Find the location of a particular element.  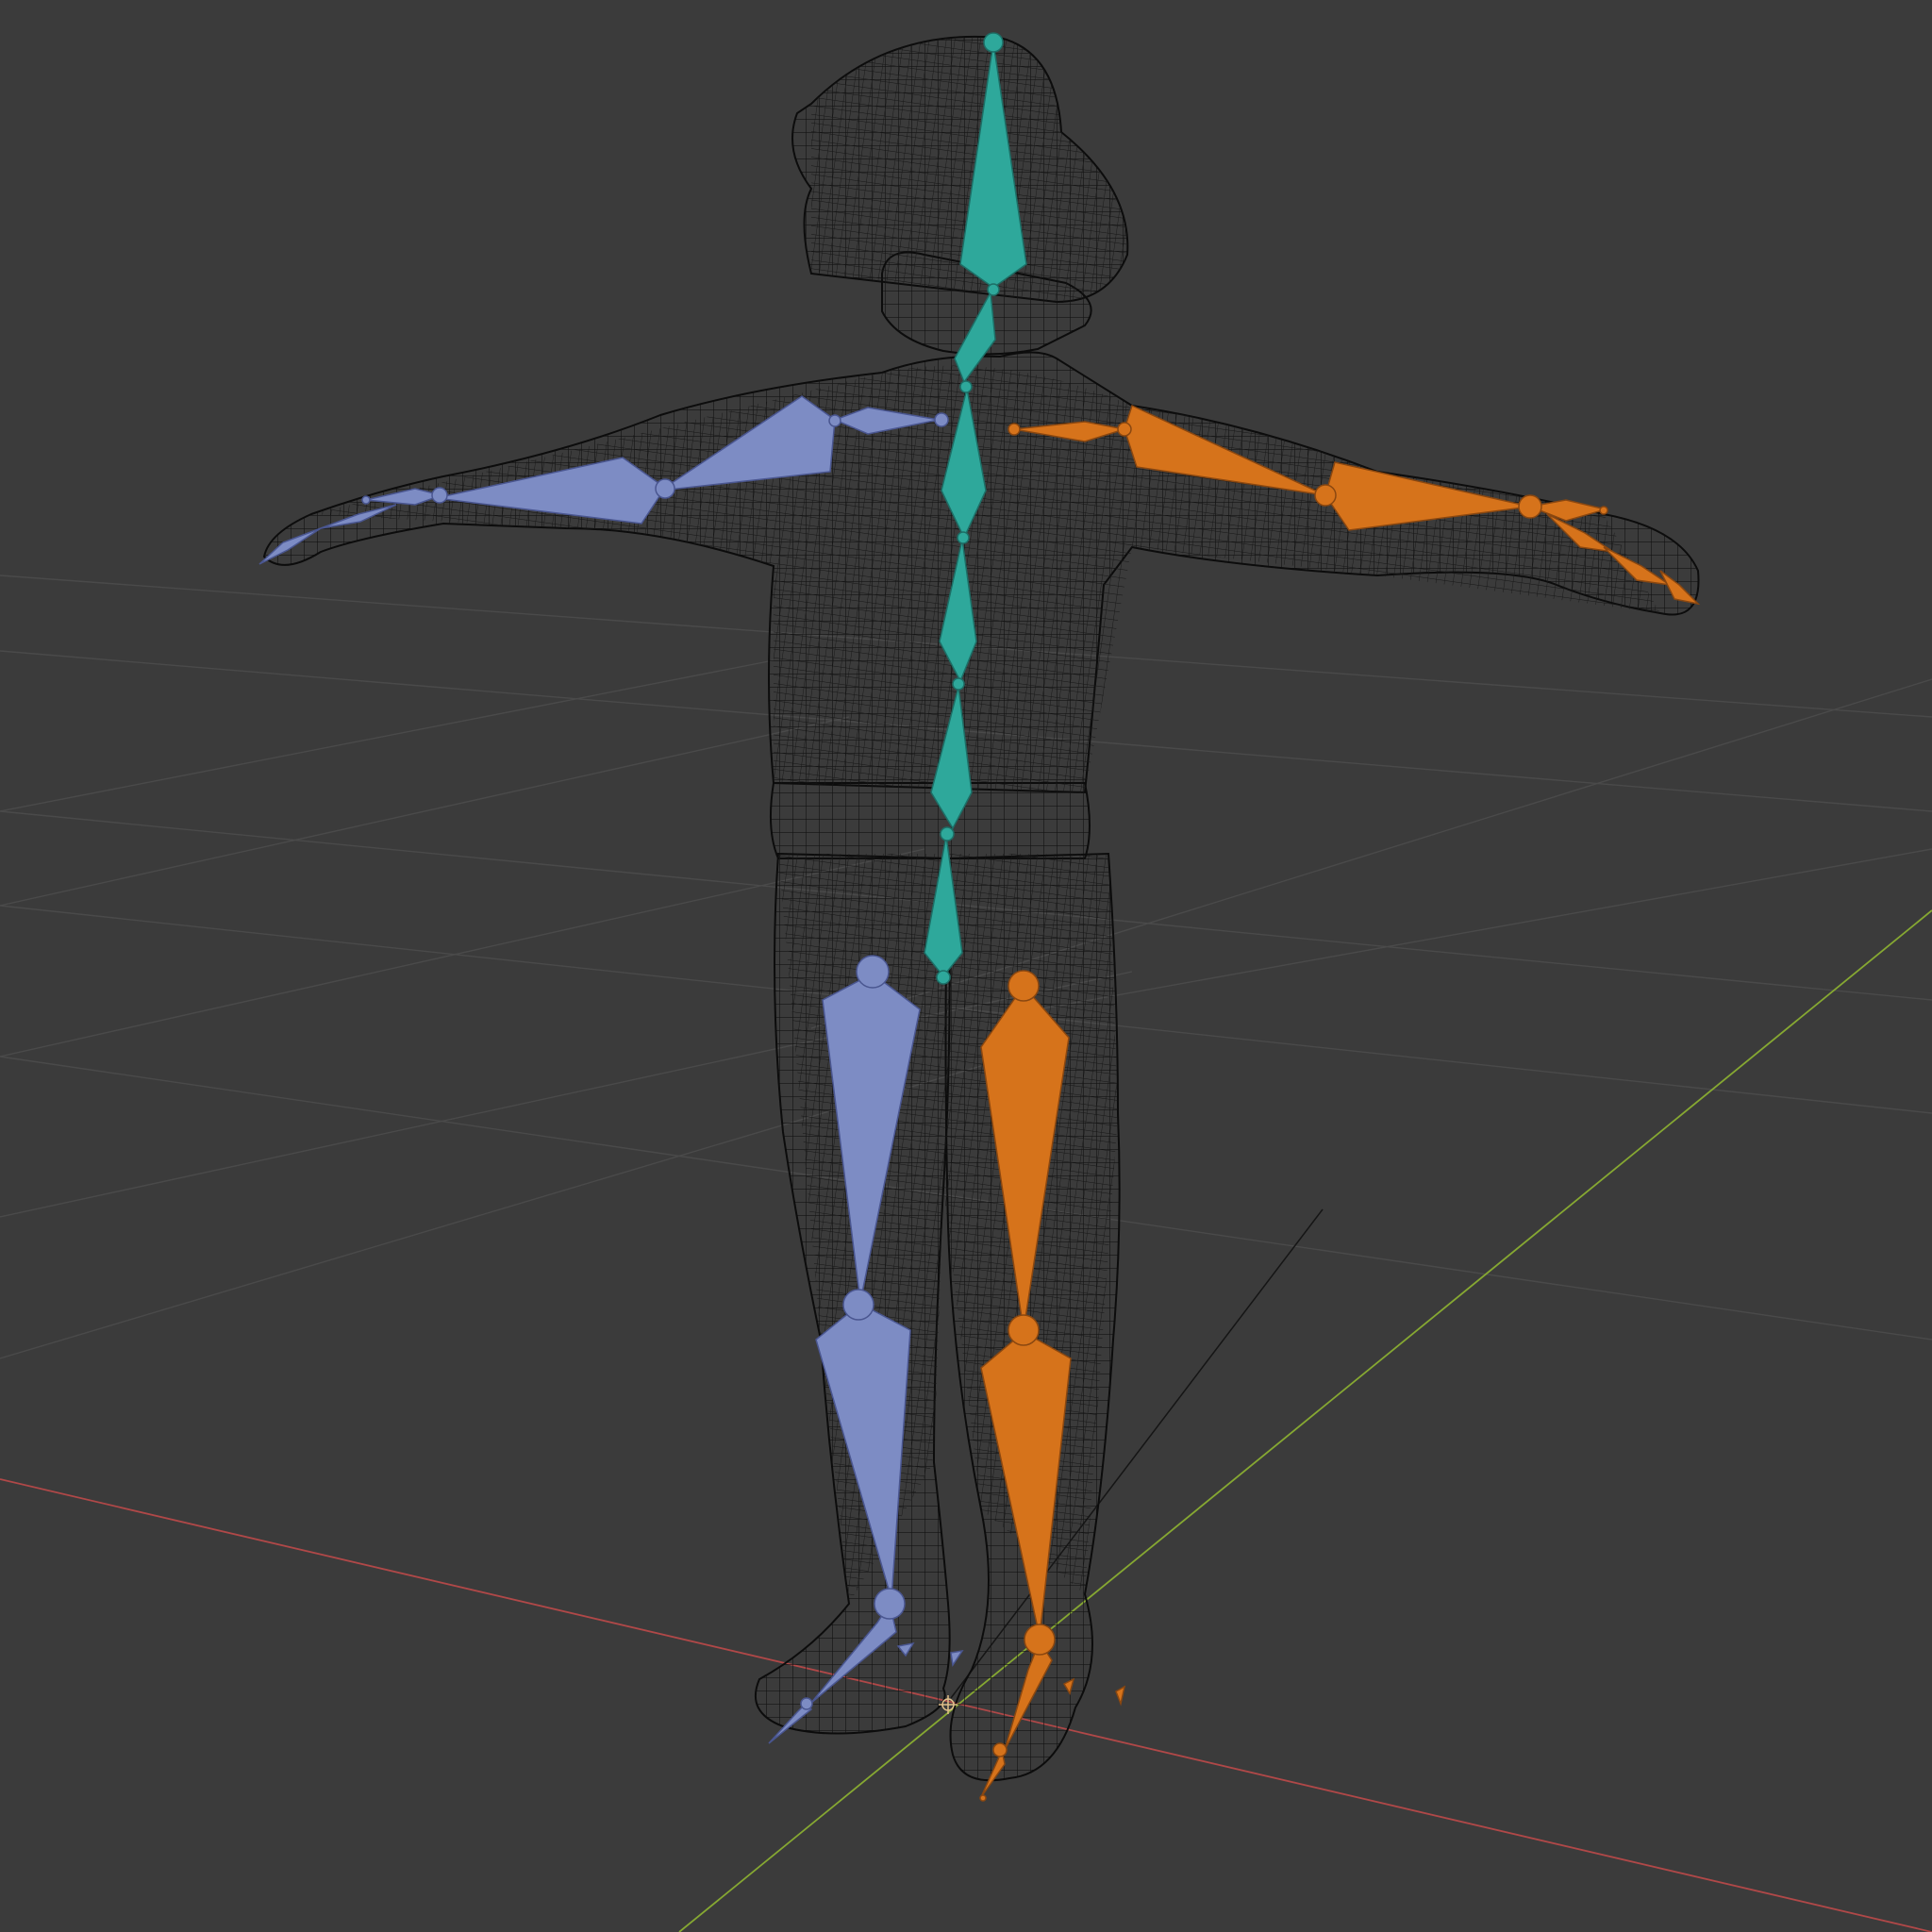

waist-mesh is located at coordinates (930, 821).